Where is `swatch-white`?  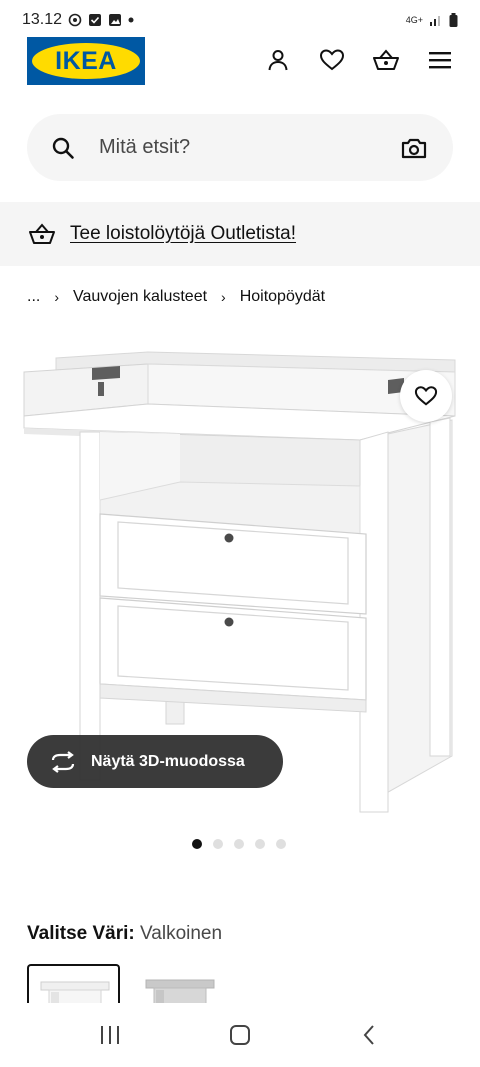
swatch-white is located at coordinates (73, 984).